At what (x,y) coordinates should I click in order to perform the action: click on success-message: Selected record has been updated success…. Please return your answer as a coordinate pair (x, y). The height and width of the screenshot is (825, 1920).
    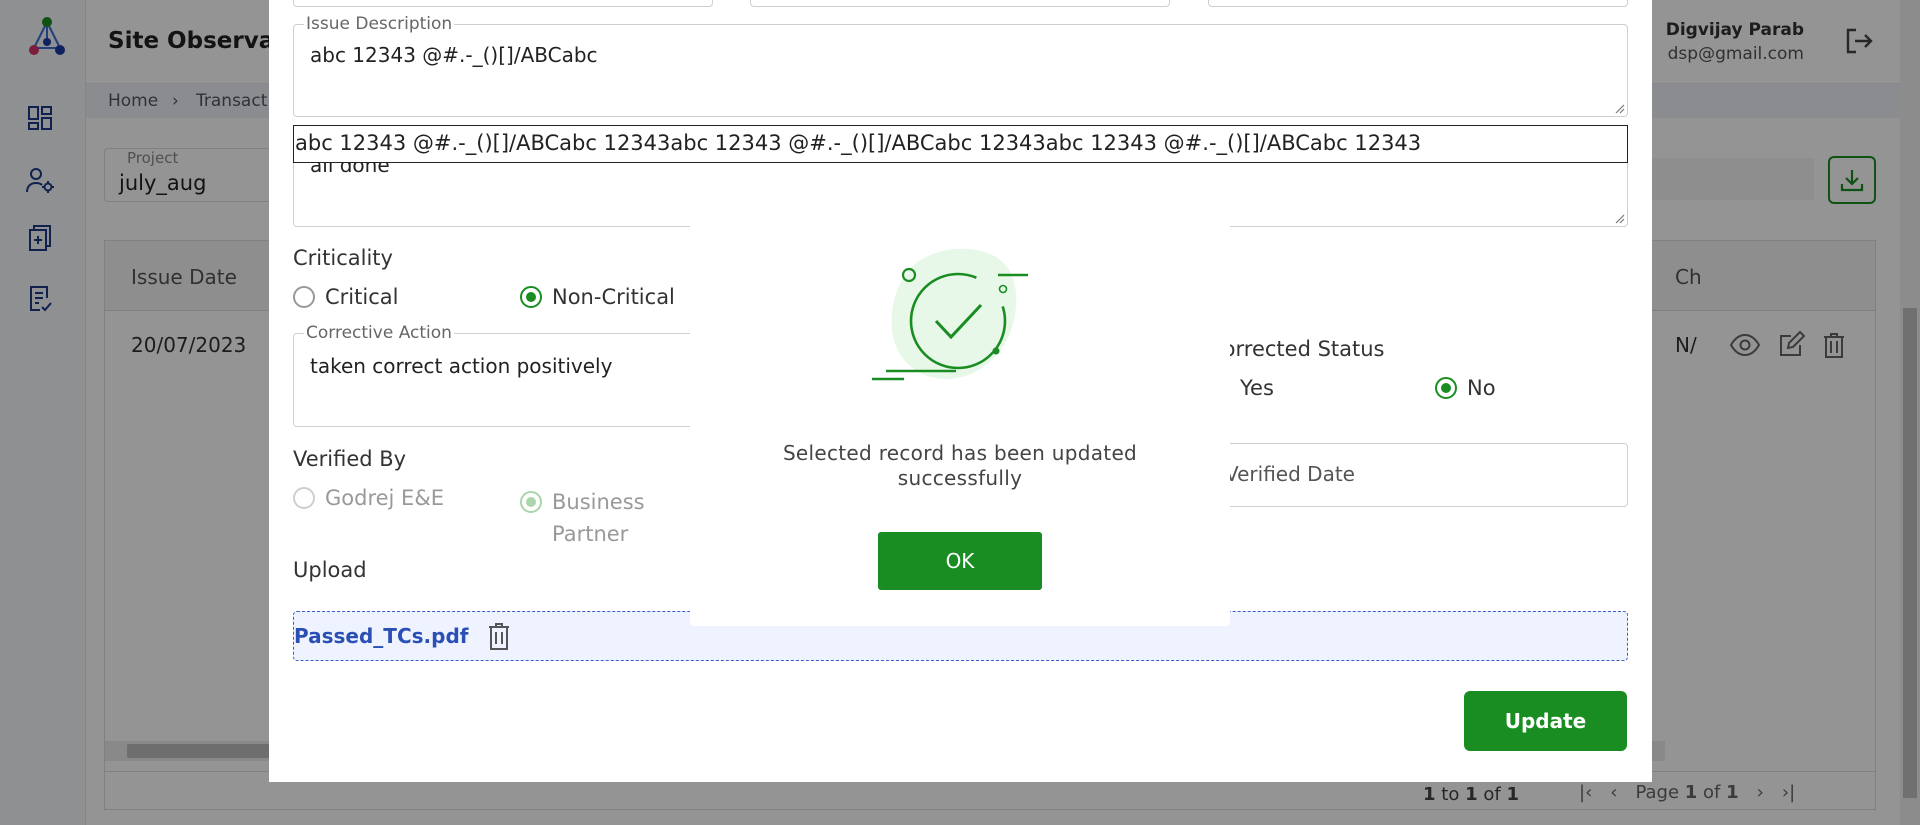
    Looking at the image, I should click on (960, 465).